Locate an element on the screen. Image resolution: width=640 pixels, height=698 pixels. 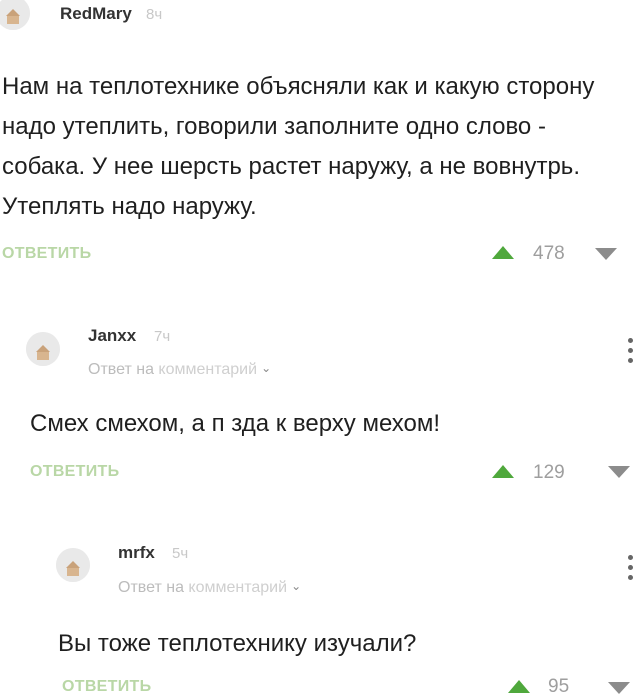
comment-time: 7ч is located at coordinates (162, 336).